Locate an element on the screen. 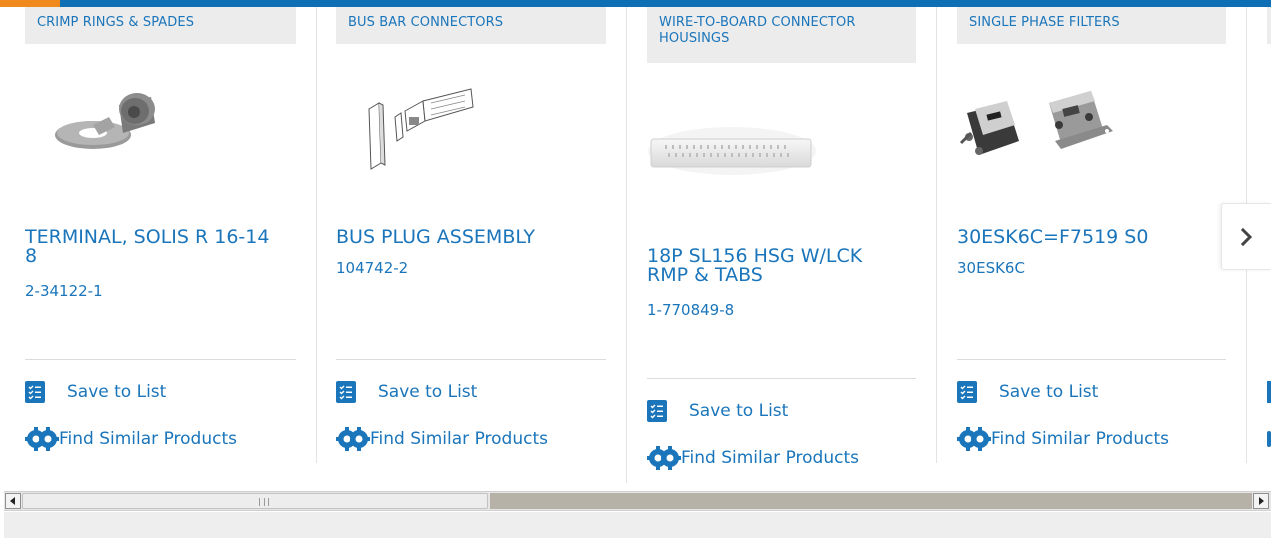 This screenshot has height=538, width=1271. scrollbar-thumb is located at coordinates (255, 501).